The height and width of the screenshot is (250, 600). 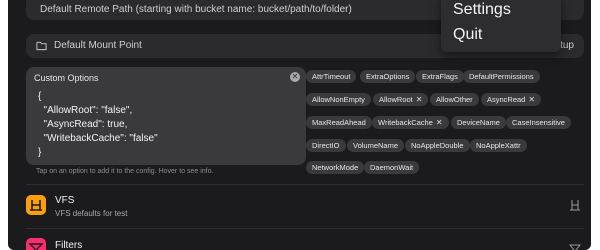 I want to click on chip-noapplexattr: NoAppleXattr, so click(x=498, y=145).